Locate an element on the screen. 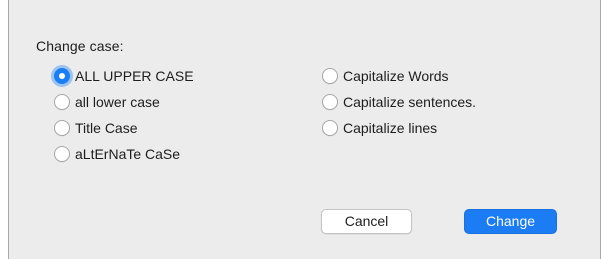 Image resolution: width=601 pixels, height=259 pixels. radio-label: ALL UPPER CASE is located at coordinates (134, 76).